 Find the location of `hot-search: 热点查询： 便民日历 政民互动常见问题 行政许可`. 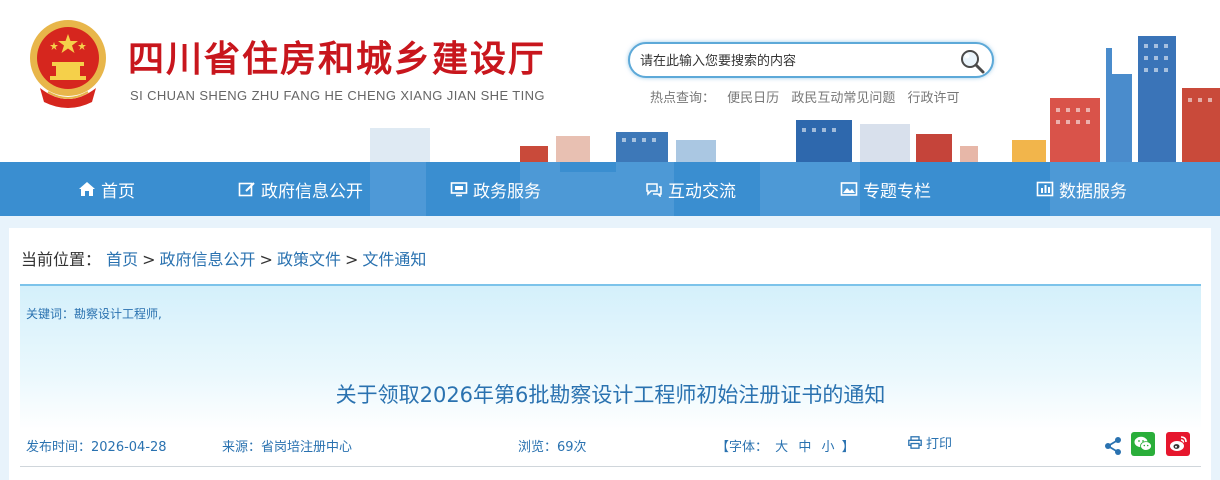

hot-search: 热点查询： 便民日历 政民互动常见问题 行政许可 is located at coordinates (804, 96).